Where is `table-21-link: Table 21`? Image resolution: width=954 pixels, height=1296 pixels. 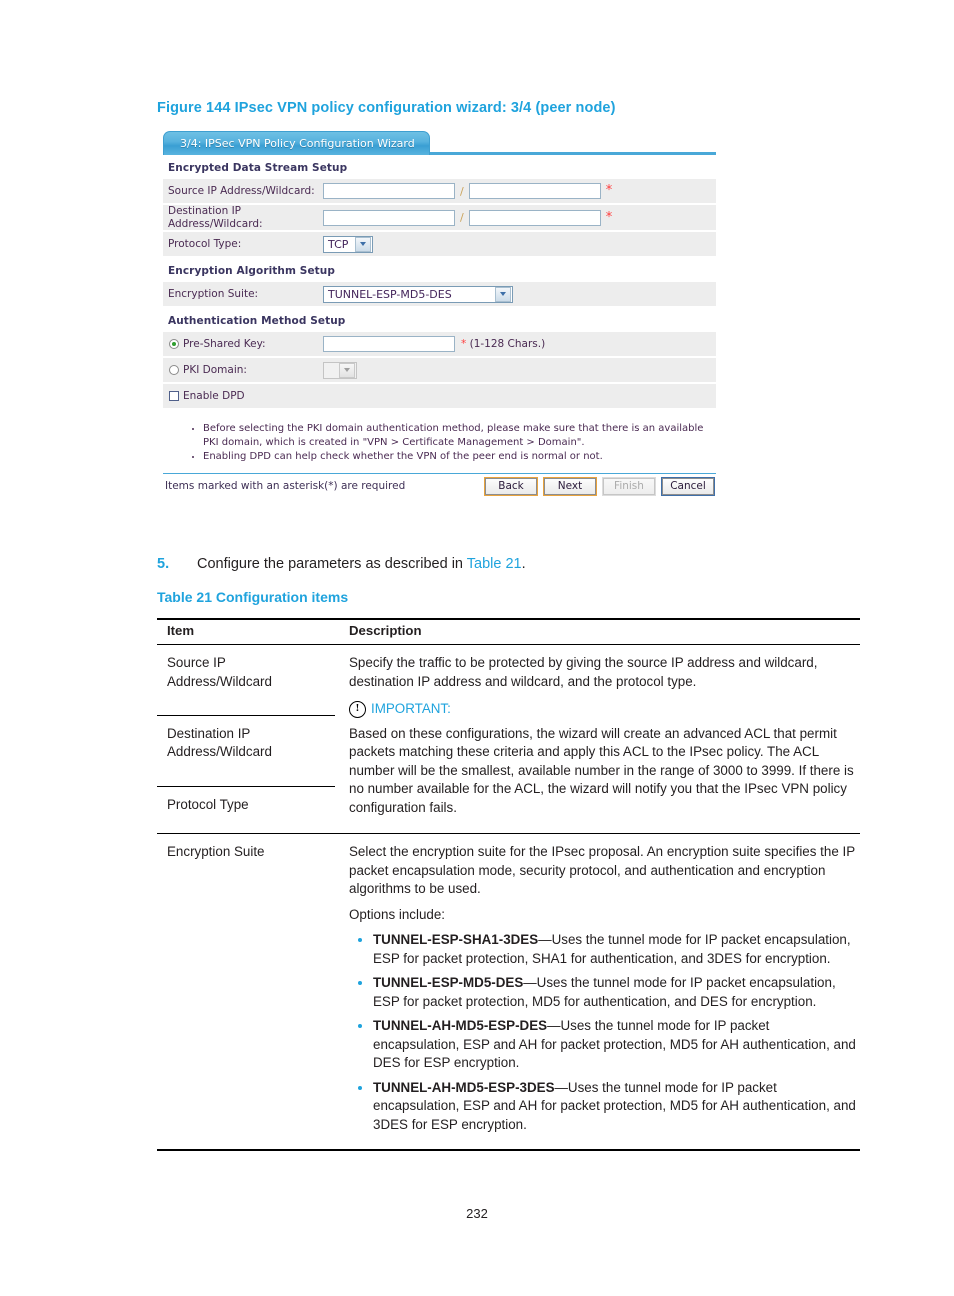 table-21-link: Table 21 is located at coordinates (494, 564).